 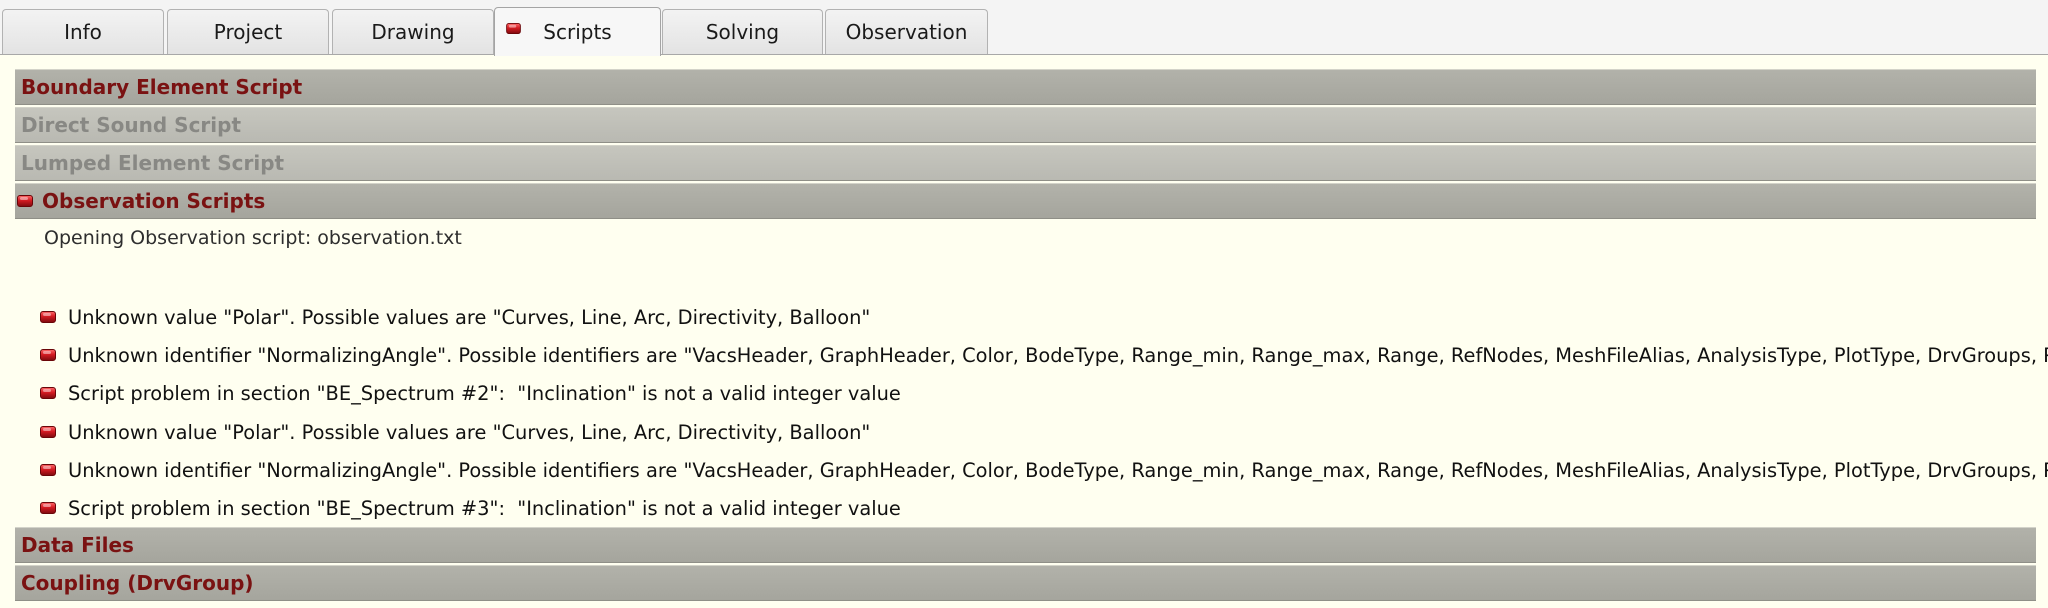 I want to click on section-title: Coupling (DrvGroup), so click(x=137, y=583).